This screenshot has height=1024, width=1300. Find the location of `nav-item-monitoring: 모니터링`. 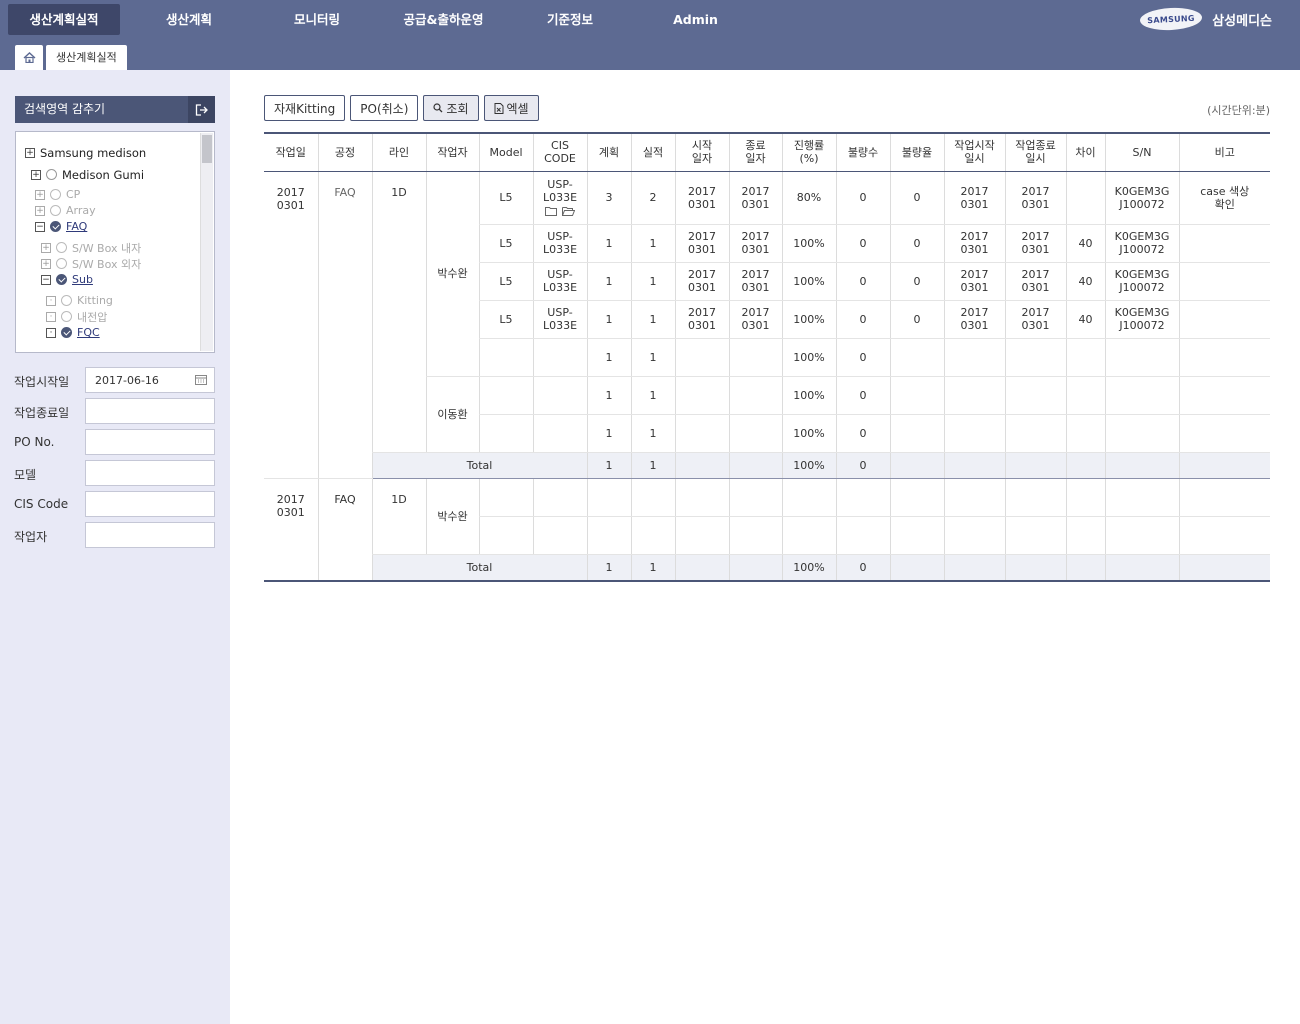

nav-item-monitoring: 모니터링 is located at coordinates (317, 19).